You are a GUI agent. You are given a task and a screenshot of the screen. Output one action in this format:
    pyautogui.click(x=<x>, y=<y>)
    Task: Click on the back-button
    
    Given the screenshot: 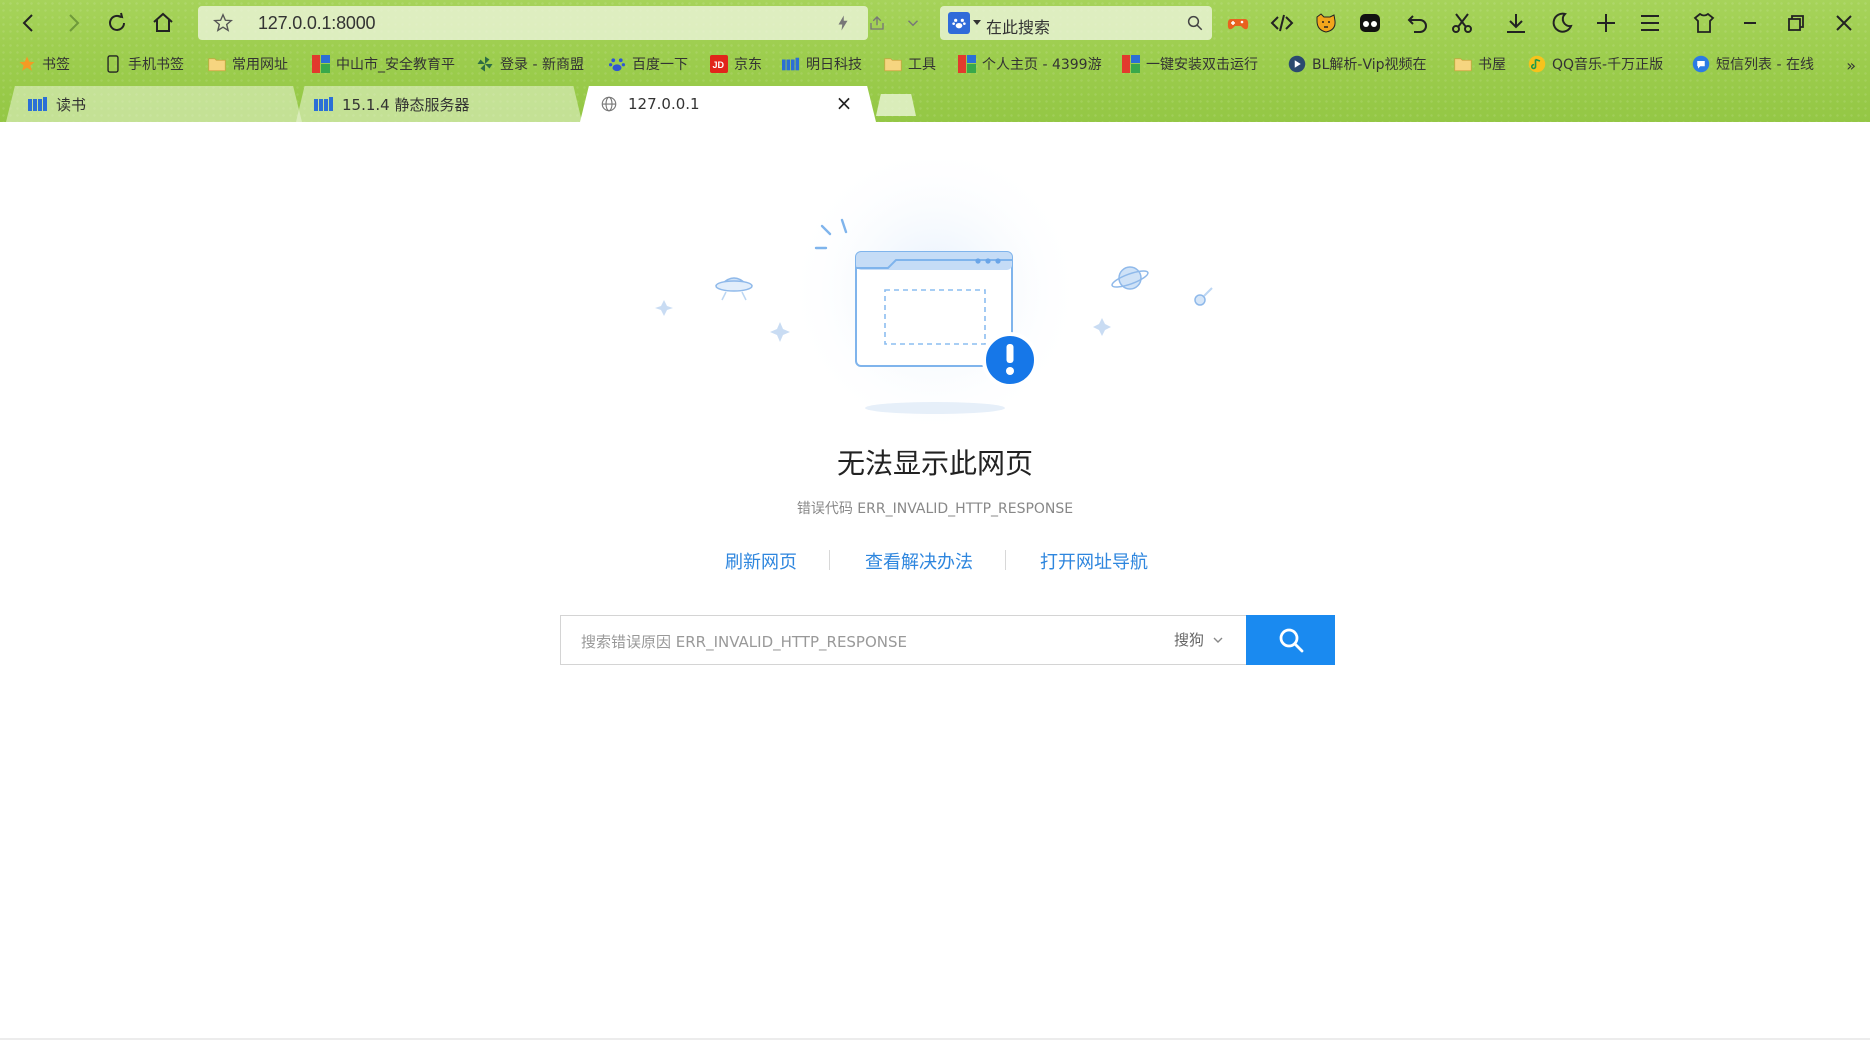 What is the action you would take?
    pyautogui.click(x=29, y=23)
    